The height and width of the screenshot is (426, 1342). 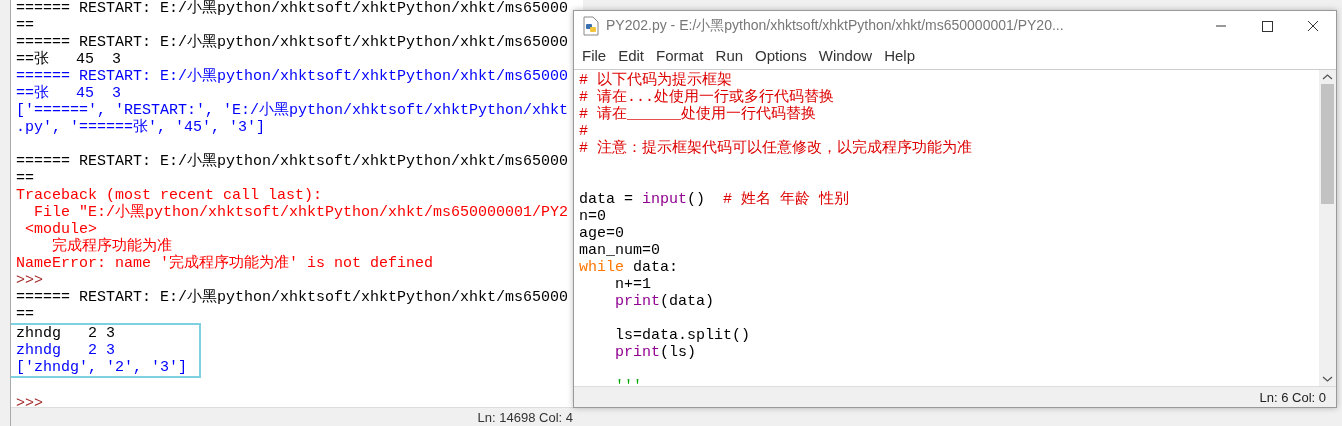 I want to click on code-token: ls=data.split(), so click(x=683, y=335).